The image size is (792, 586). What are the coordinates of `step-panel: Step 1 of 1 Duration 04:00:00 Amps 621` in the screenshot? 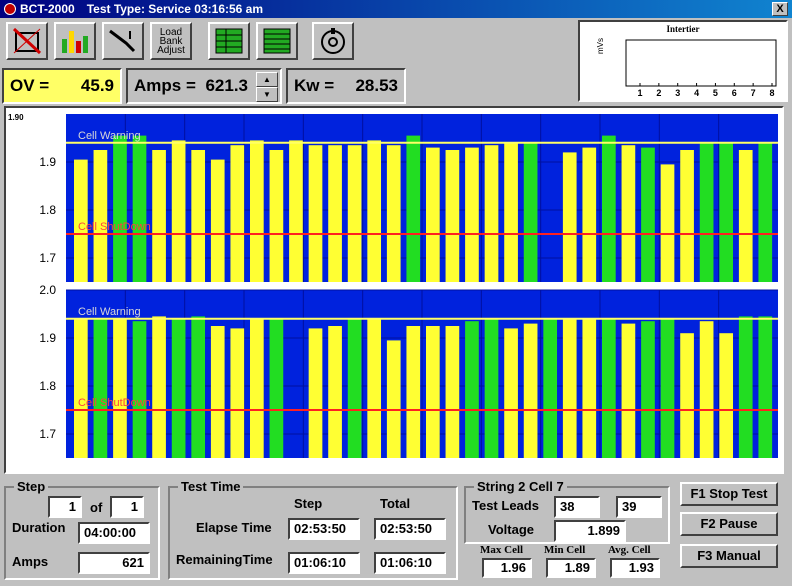 It's located at (82, 529).